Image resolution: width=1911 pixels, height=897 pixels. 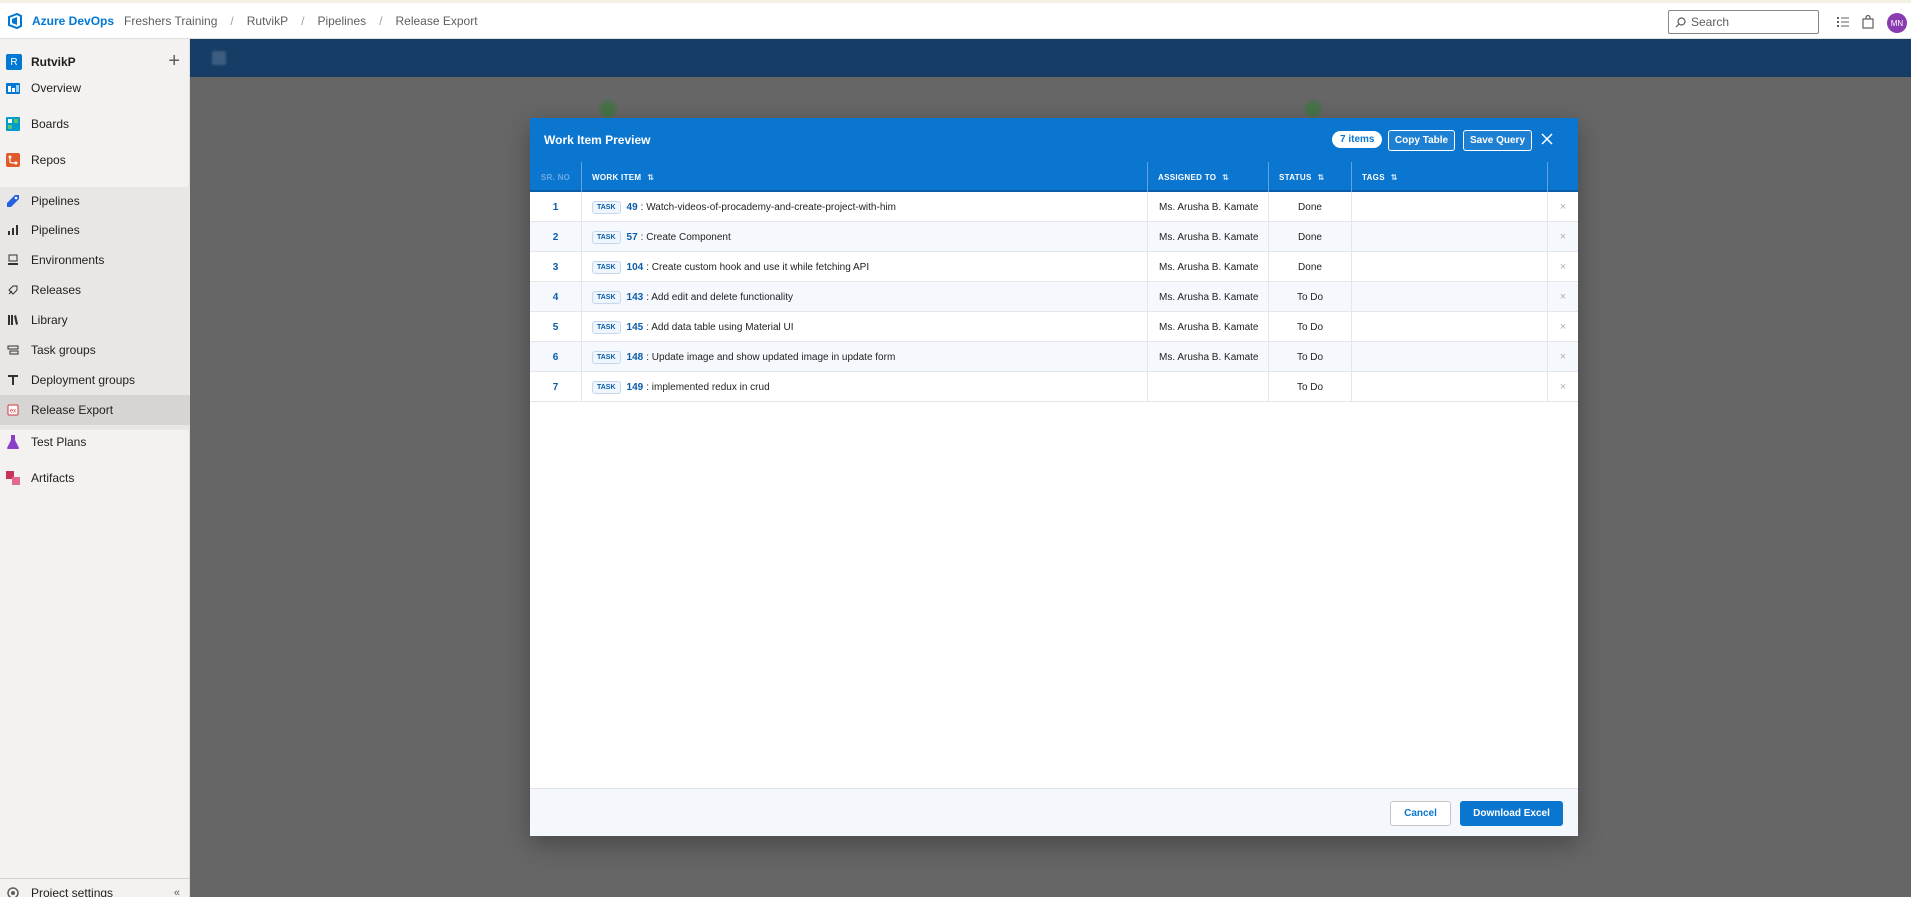 What do you see at coordinates (95, 87) in the screenshot?
I see `sidebar-item-overview: Overview` at bounding box center [95, 87].